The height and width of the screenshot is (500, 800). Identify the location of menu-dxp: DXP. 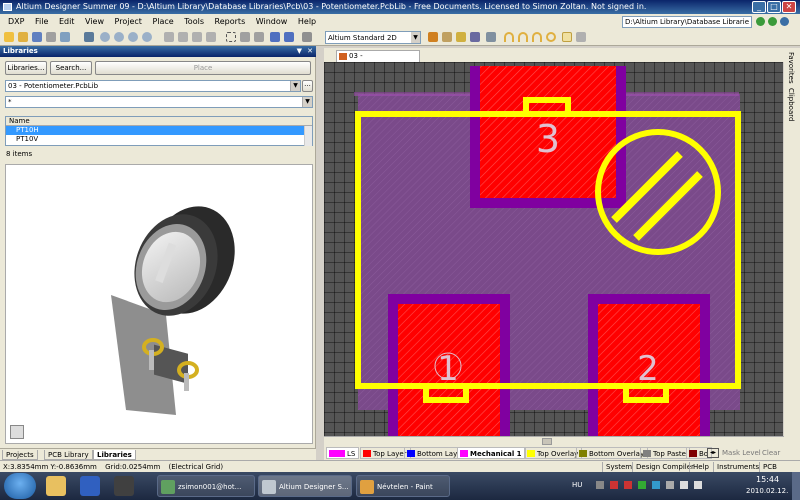
(16, 21).